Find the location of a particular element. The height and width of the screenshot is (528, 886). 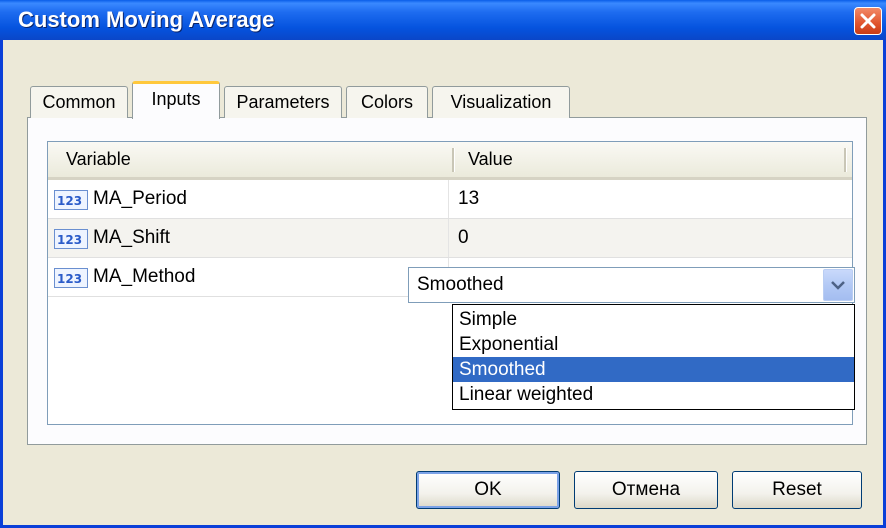

variable-name: MA_Method is located at coordinates (144, 276).